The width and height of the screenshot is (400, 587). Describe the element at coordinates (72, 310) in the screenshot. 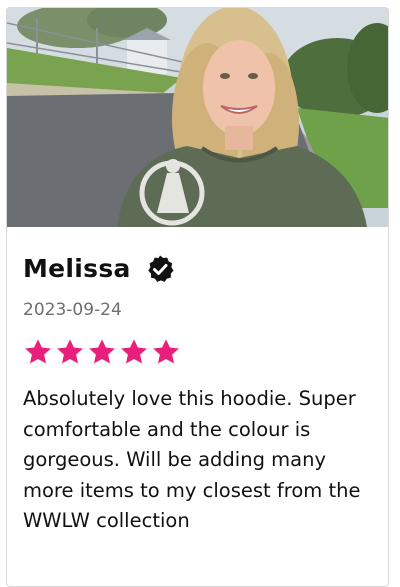

I see `review-date: 2023-09-24` at that location.